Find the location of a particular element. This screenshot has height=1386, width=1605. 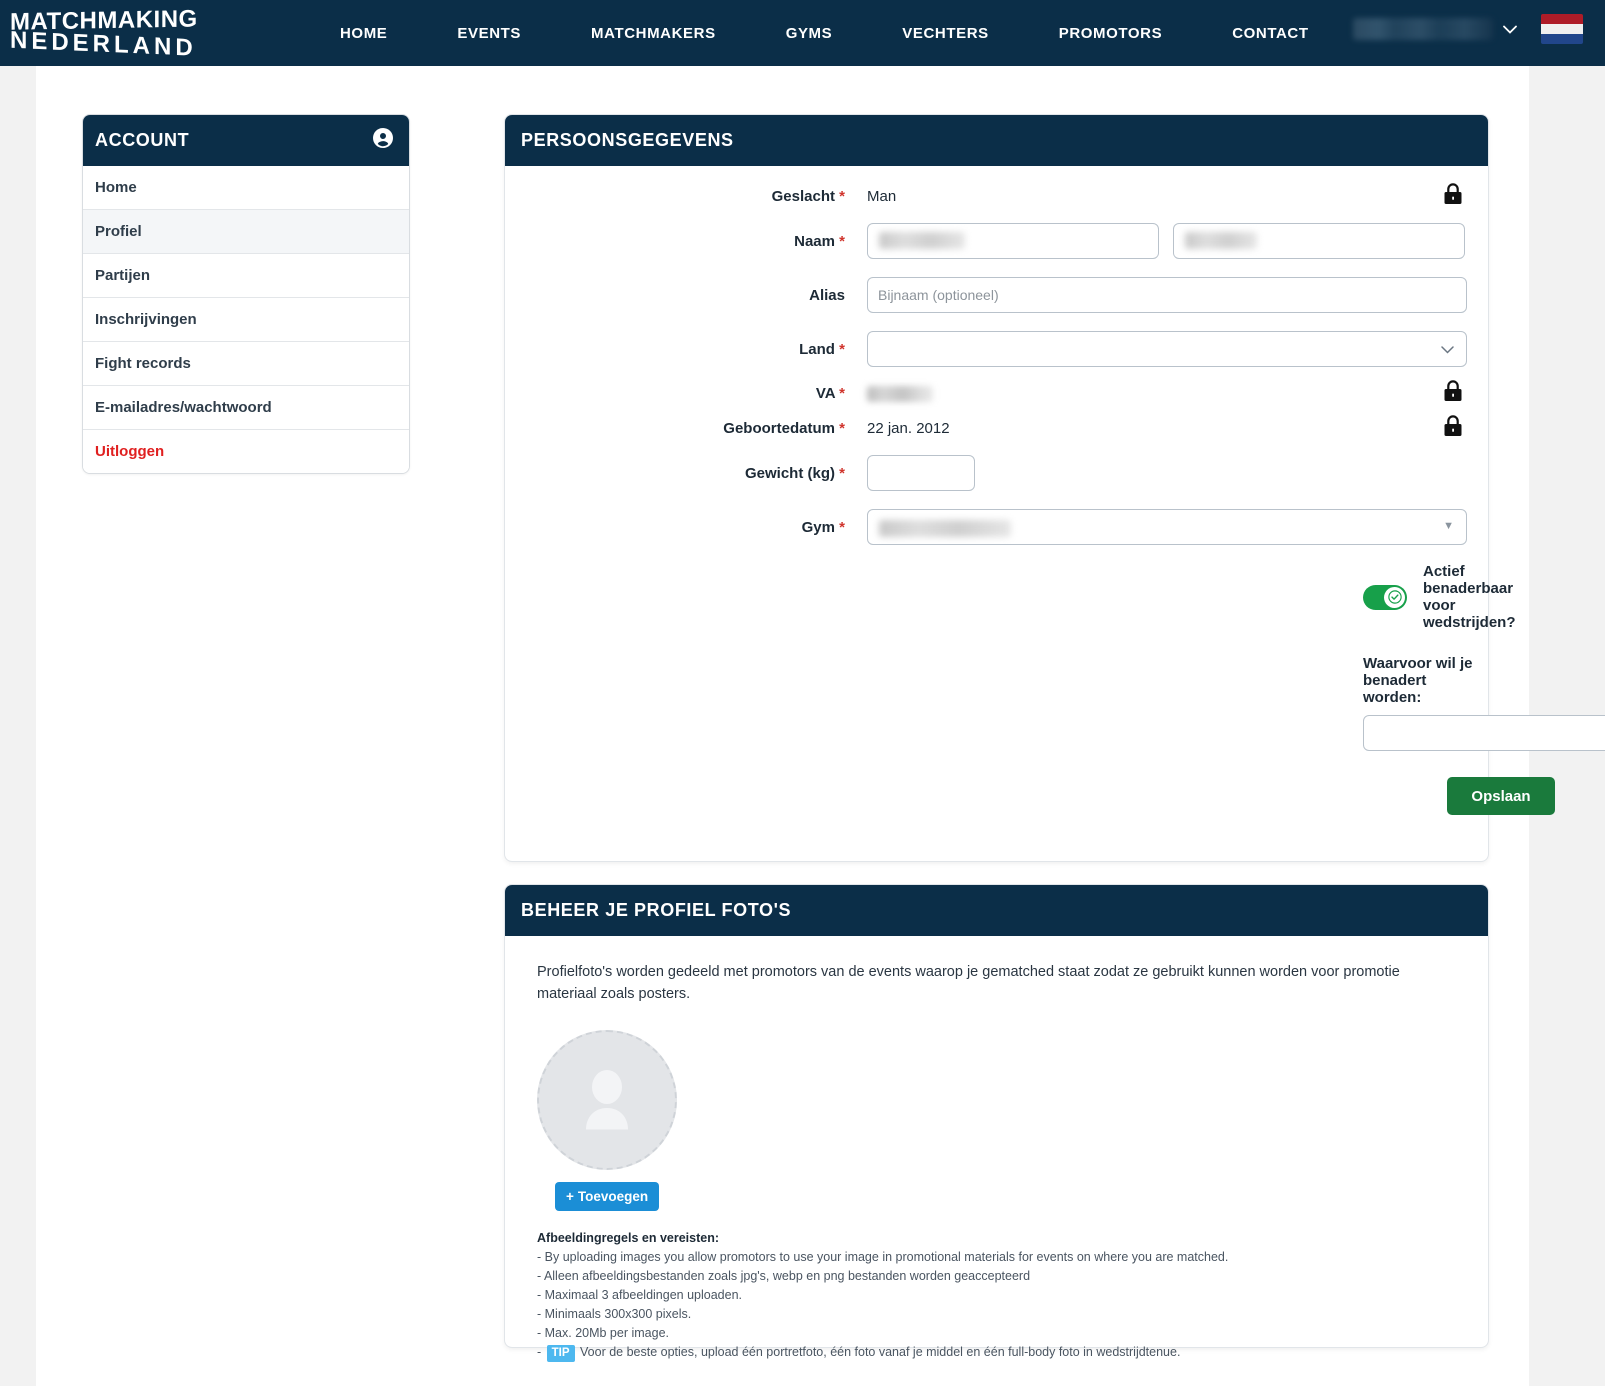

sidebar-item-email-wachtwoord: E-mailadres/wachtwoord is located at coordinates (246, 408).